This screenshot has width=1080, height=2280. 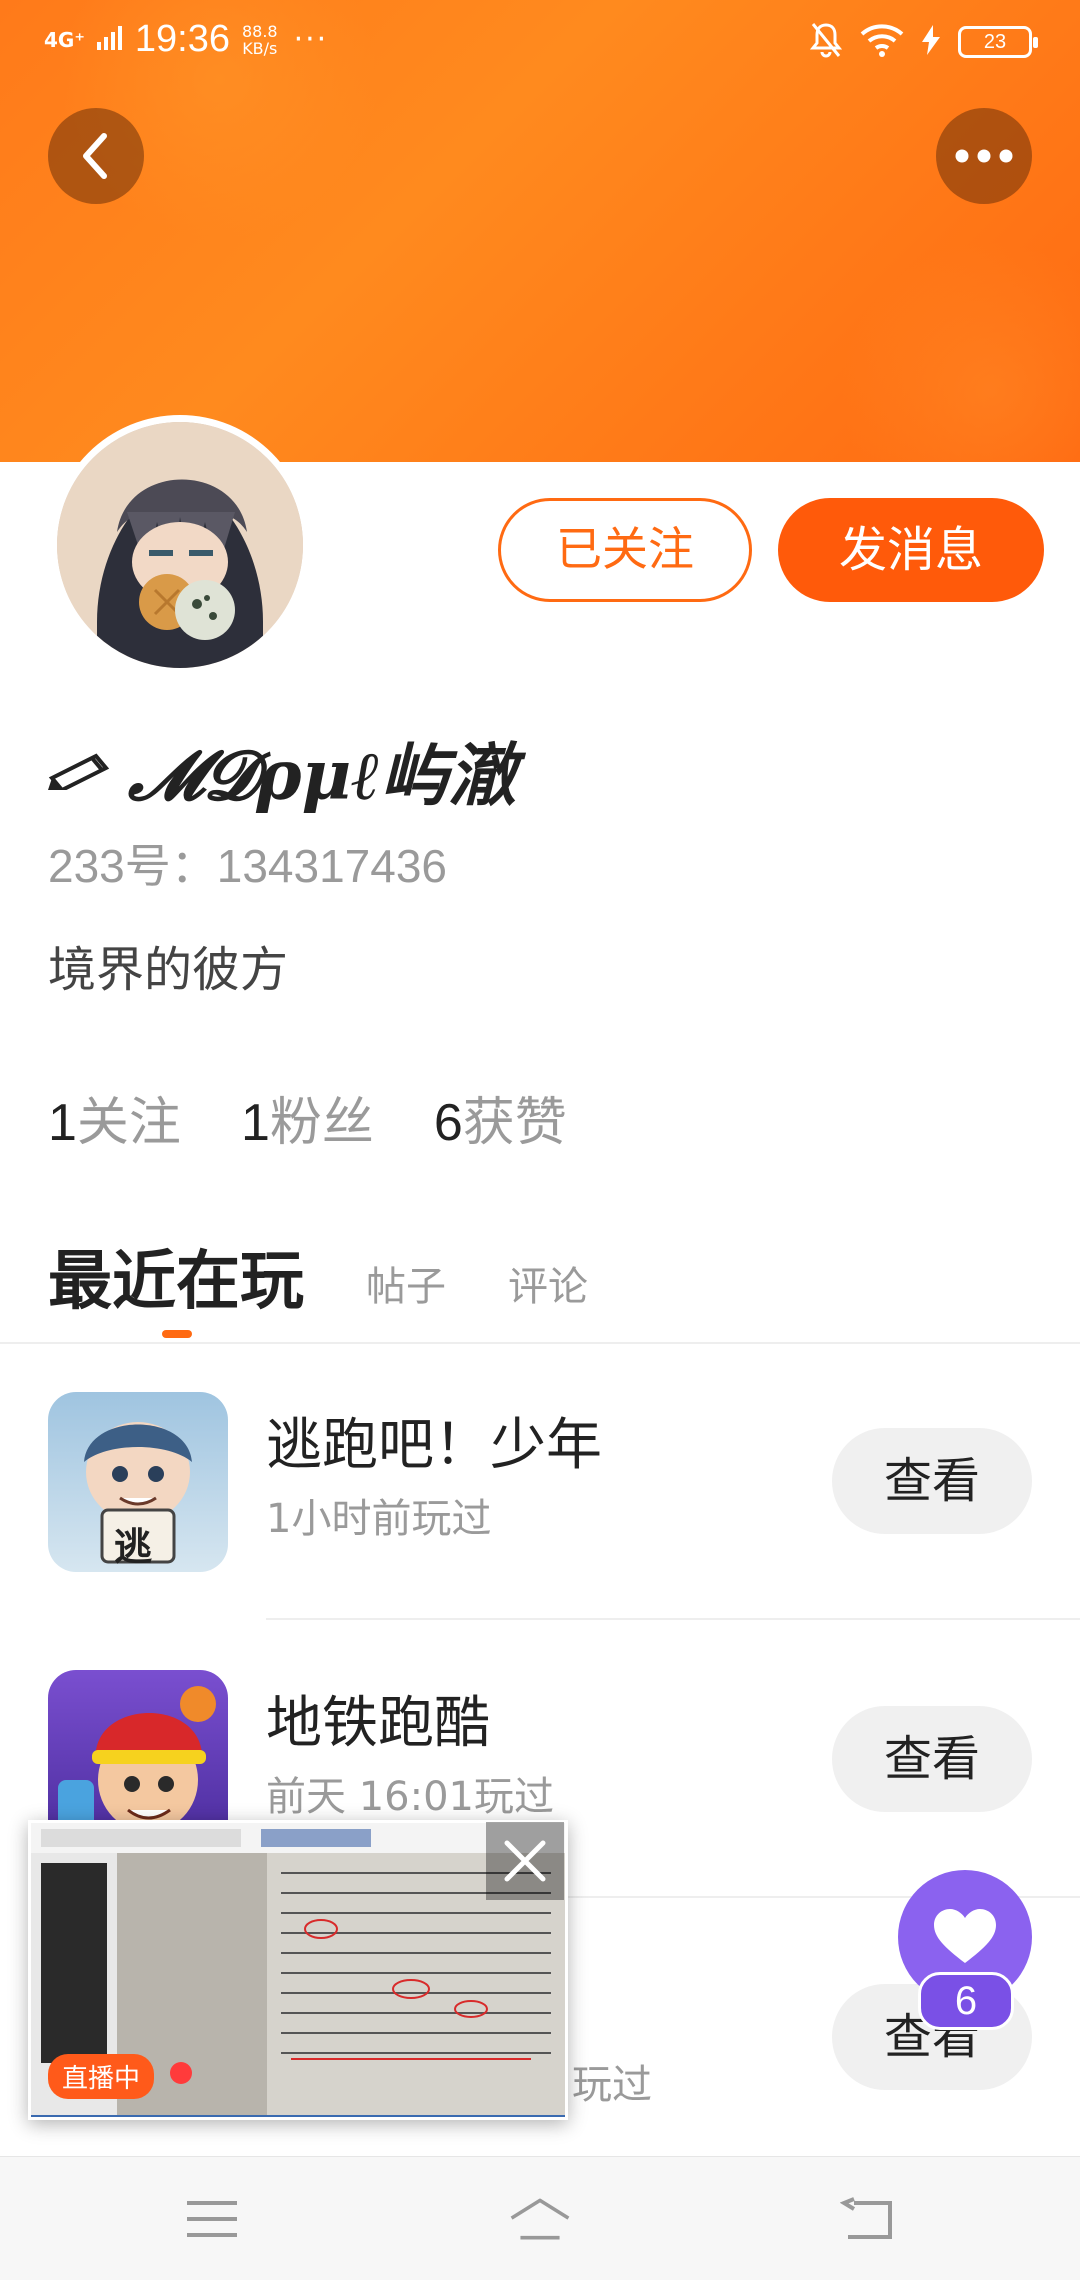 What do you see at coordinates (168, 970) in the screenshot?
I see `bio: 境界的彼方` at bounding box center [168, 970].